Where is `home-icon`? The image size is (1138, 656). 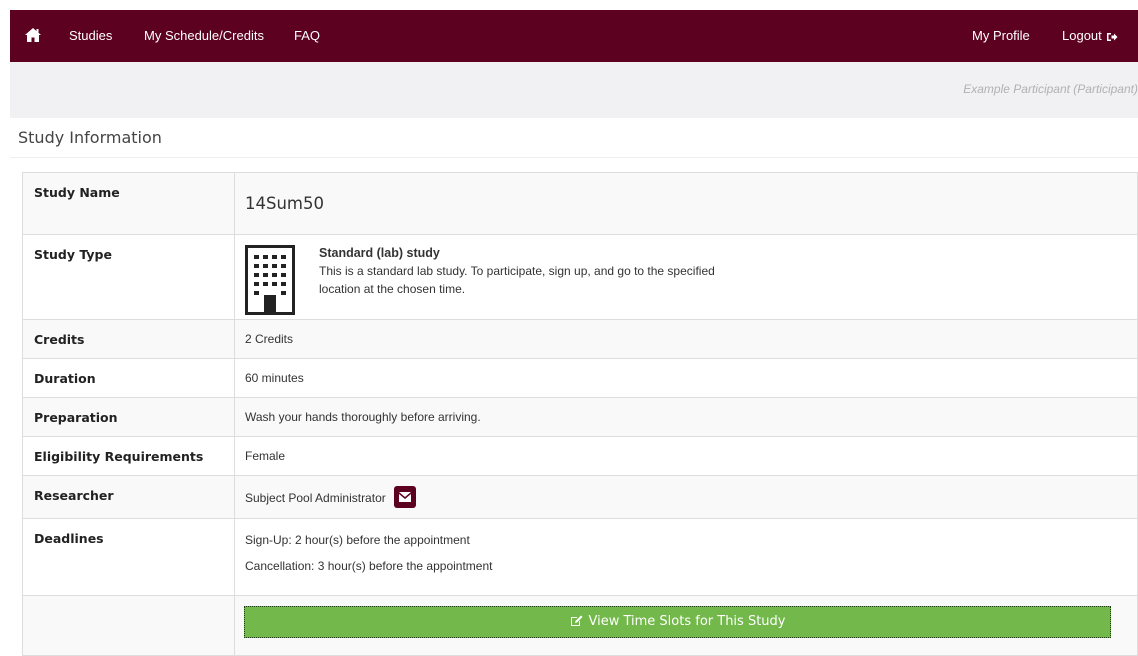
home-icon is located at coordinates (33, 35).